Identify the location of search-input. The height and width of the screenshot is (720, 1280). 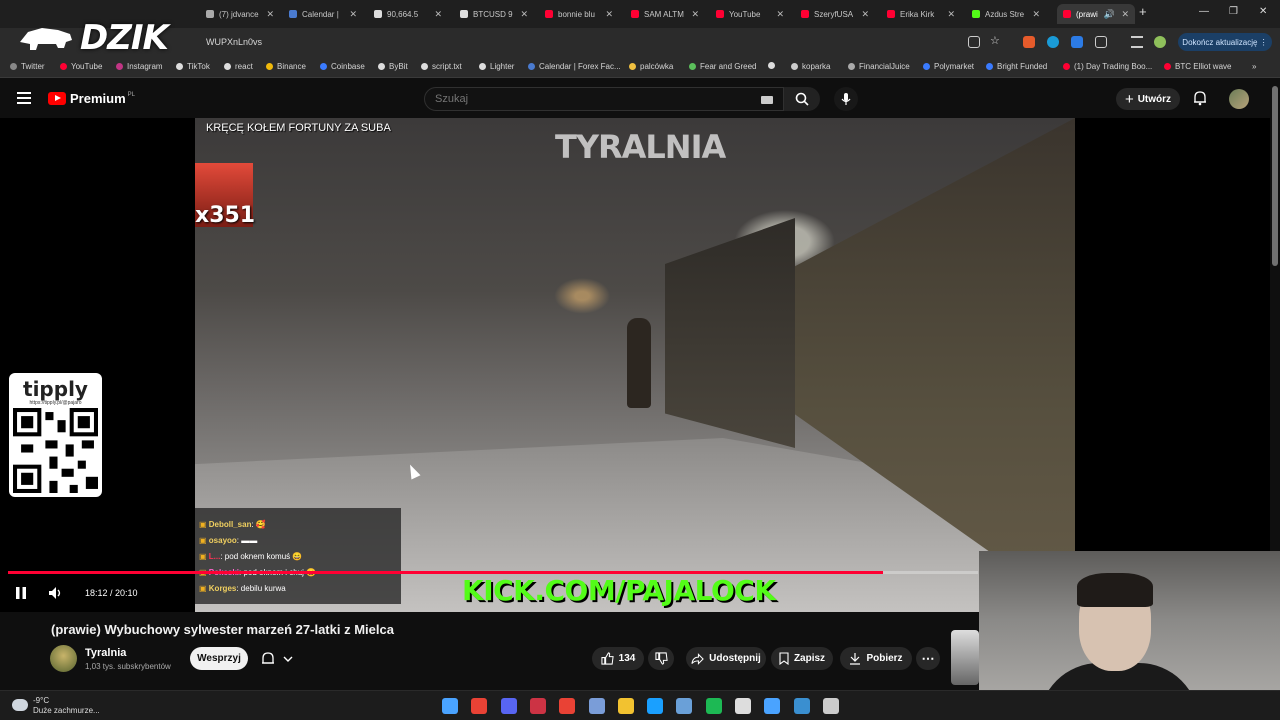
(595, 99).